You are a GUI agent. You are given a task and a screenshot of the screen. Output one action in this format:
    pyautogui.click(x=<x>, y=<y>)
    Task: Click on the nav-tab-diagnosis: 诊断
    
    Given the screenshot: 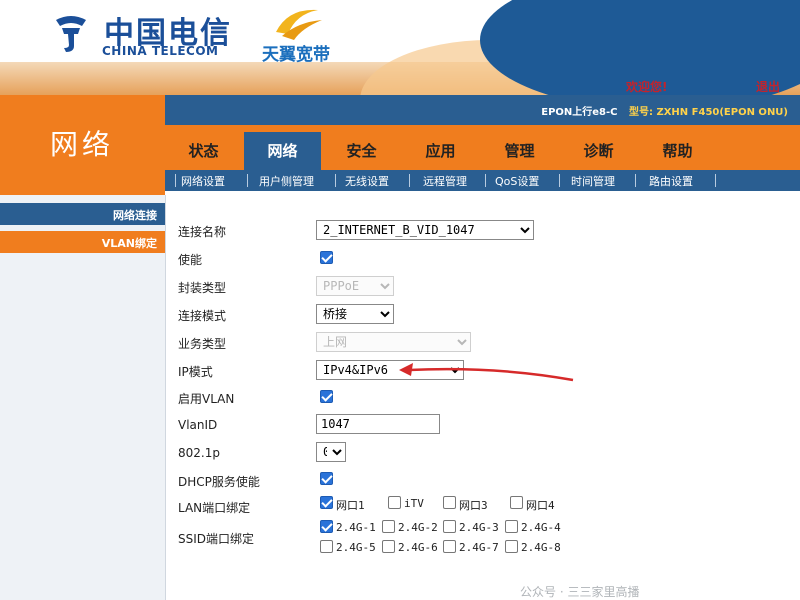 What is the action you would take?
    pyautogui.click(x=598, y=151)
    